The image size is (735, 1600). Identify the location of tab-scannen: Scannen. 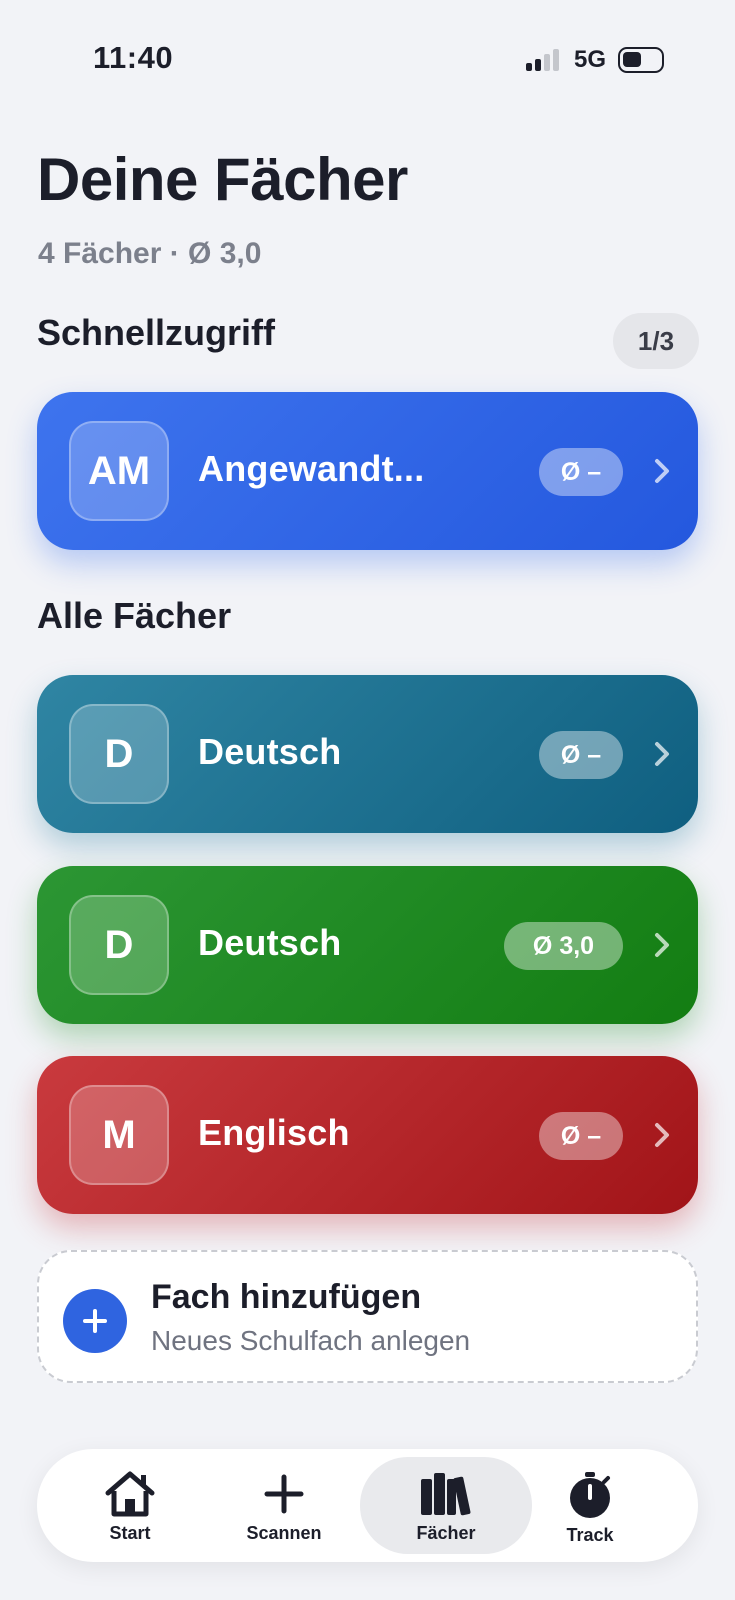
(284, 1505).